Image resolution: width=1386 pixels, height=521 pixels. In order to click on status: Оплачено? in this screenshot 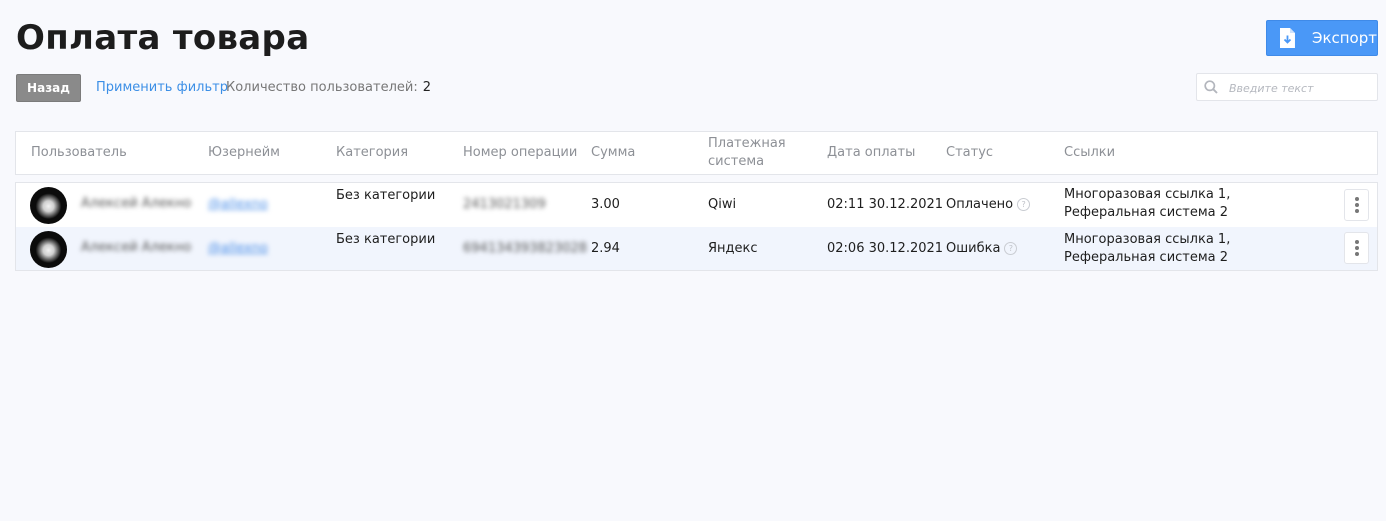, I will do `click(988, 204)`.